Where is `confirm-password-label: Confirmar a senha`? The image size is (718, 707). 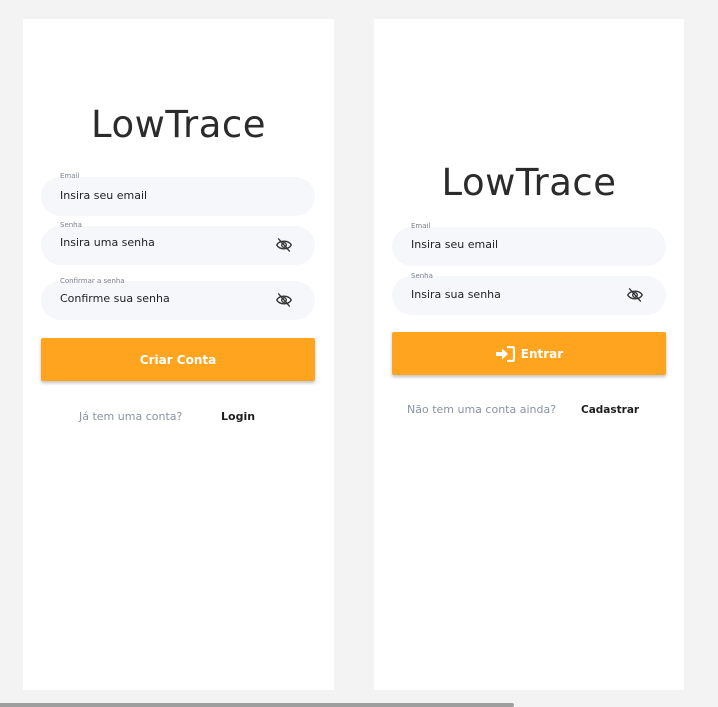
confirm-password-label: Confirmar a senha is located at coordinates (92, 281).